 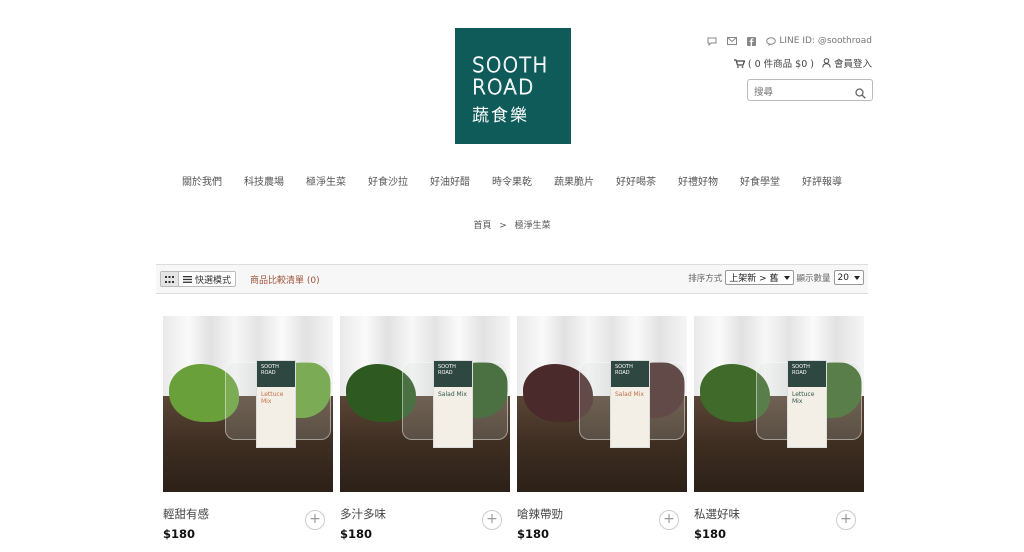 I want to click on count-select: 20, so click(x=848, y=277).